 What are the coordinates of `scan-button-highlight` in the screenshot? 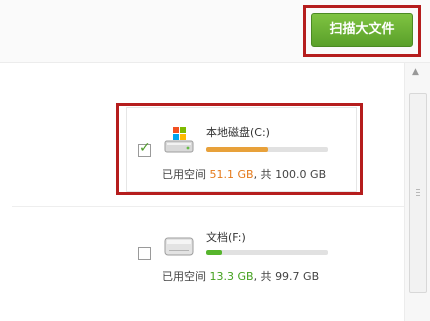 It's located at (362, 31).